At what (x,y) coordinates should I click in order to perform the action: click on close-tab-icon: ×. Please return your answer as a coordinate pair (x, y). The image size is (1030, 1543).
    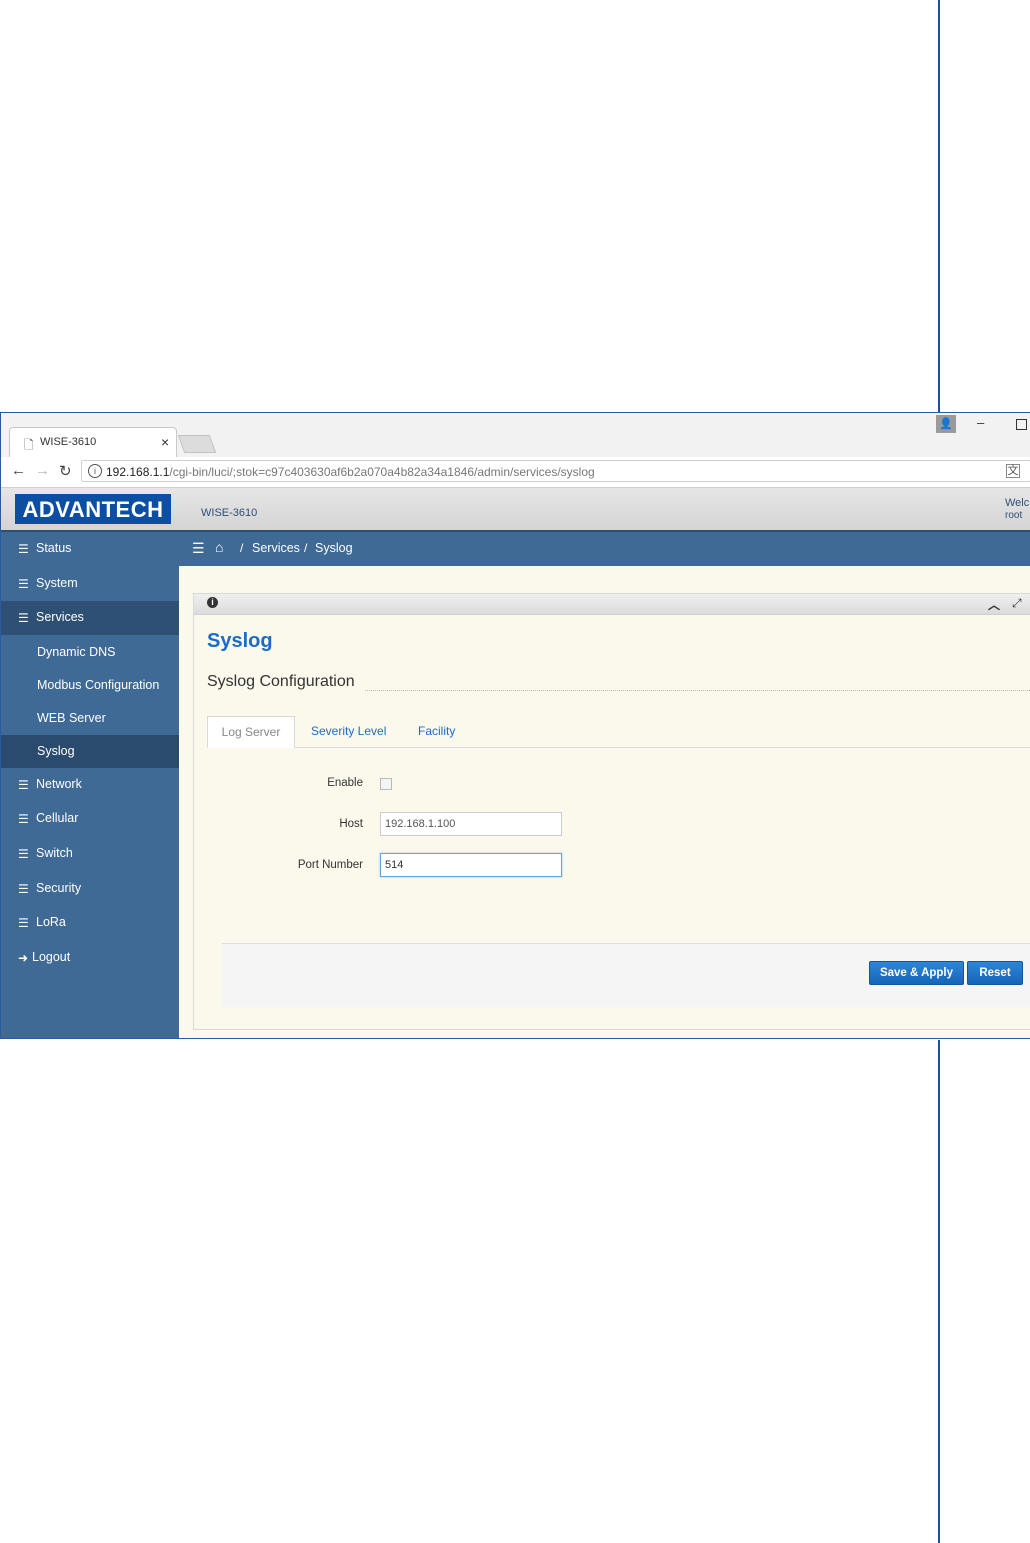
    Looking at the image, I should click on (165, 442).